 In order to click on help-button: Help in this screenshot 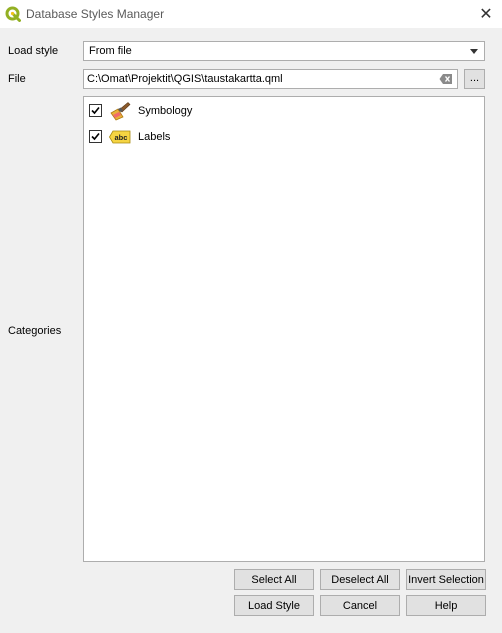, I will do `click(446, 605)`.